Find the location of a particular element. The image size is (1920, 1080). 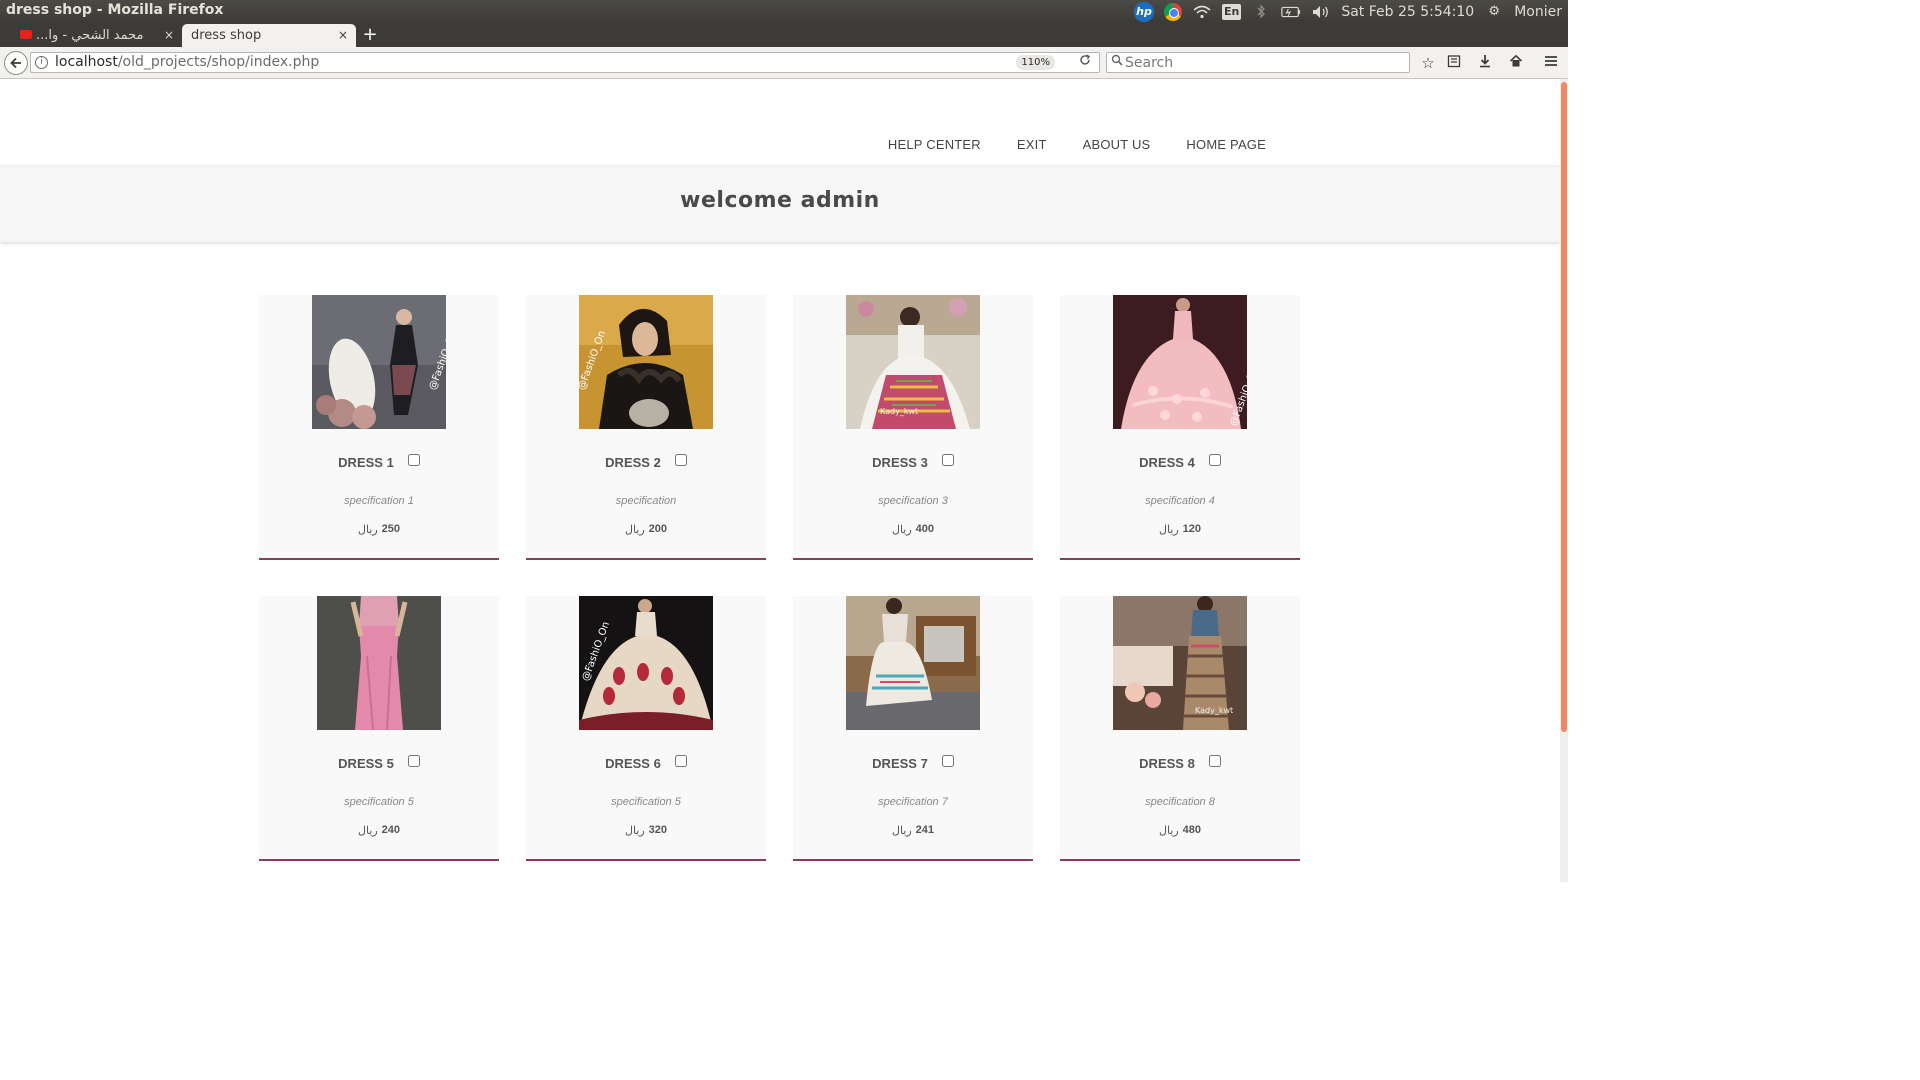

volume-icon is located at coordinates (1321, 12).